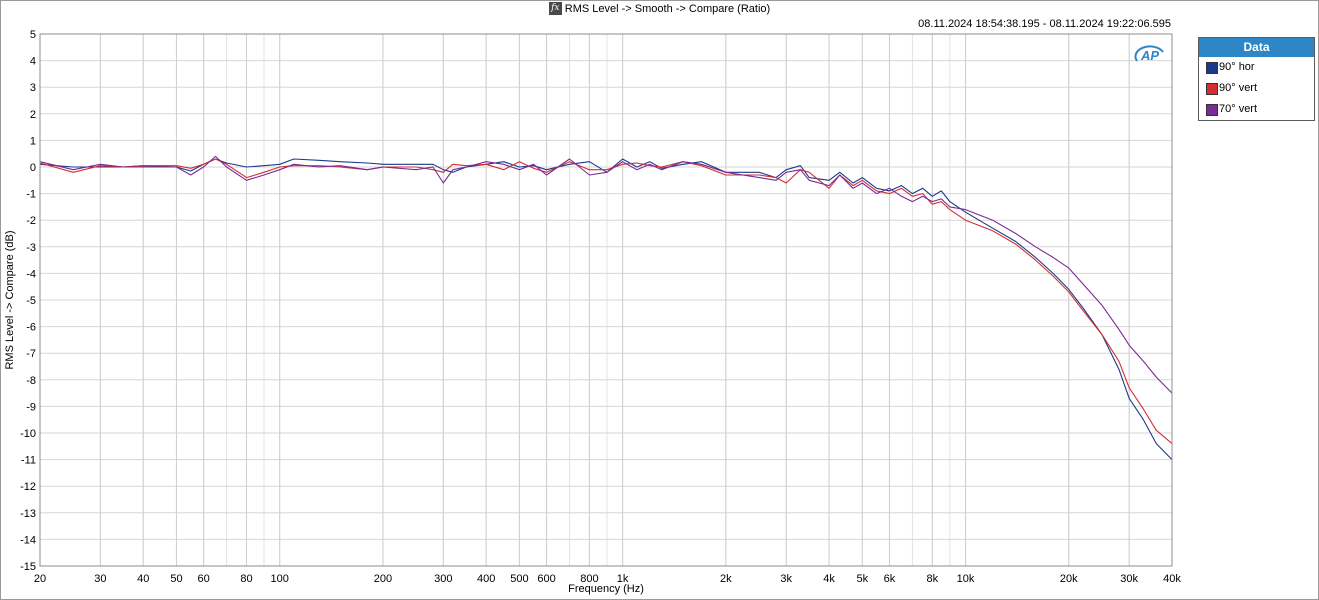  I want to click on y-tick-label: -2, so click(31, 221).